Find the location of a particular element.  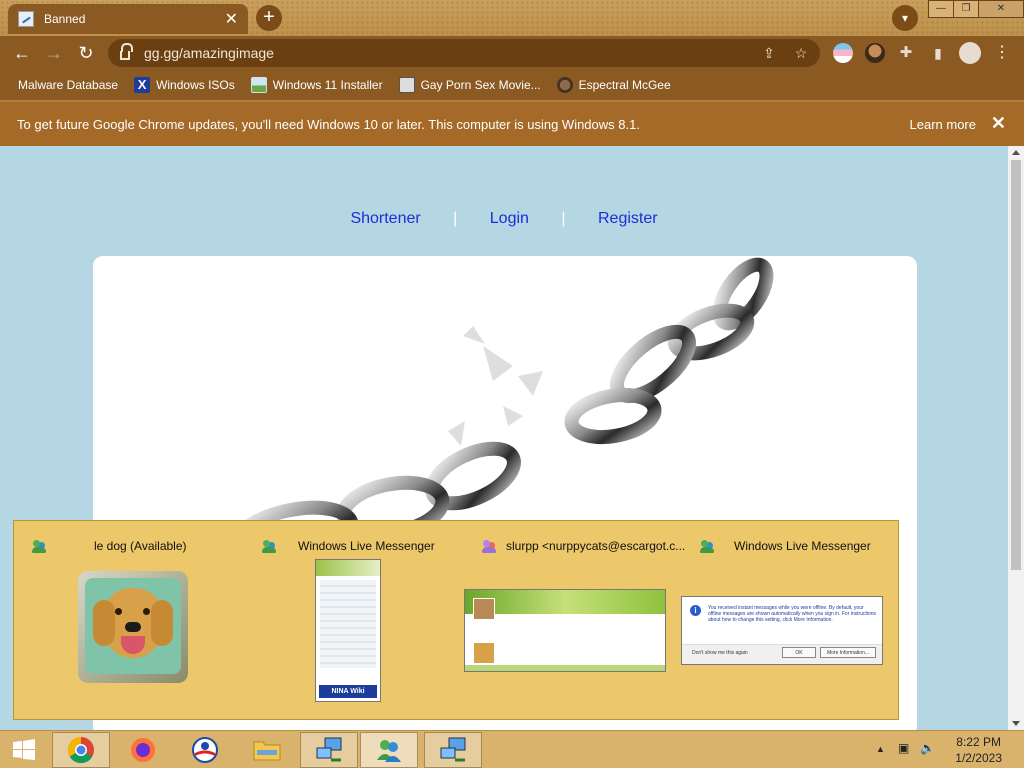

forward-button: → is located at coordinates (54, 53).